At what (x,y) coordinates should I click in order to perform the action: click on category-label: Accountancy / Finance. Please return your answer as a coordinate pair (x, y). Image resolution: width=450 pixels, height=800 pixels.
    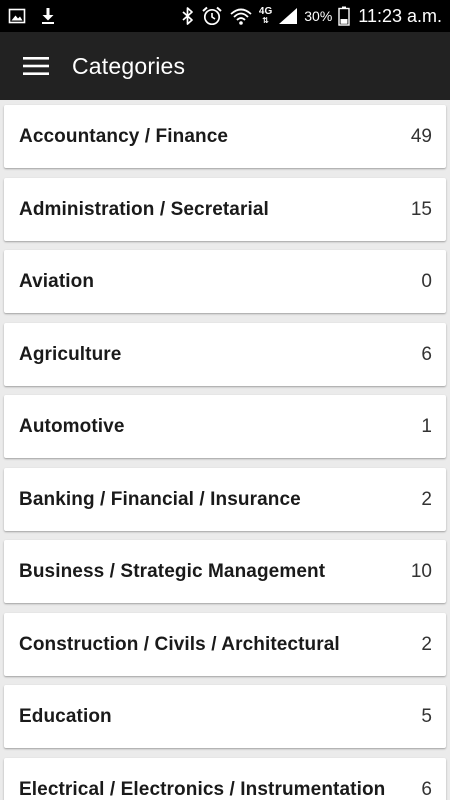
    Looking at the image, I should click on (124, 136).